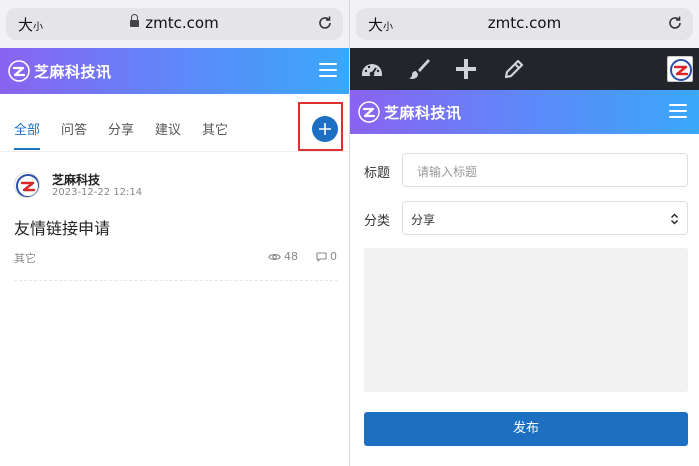  What do you see at coordinates (27, 185) in the screenshot?
I see `author-avatar` at bounding box center [27, 185].